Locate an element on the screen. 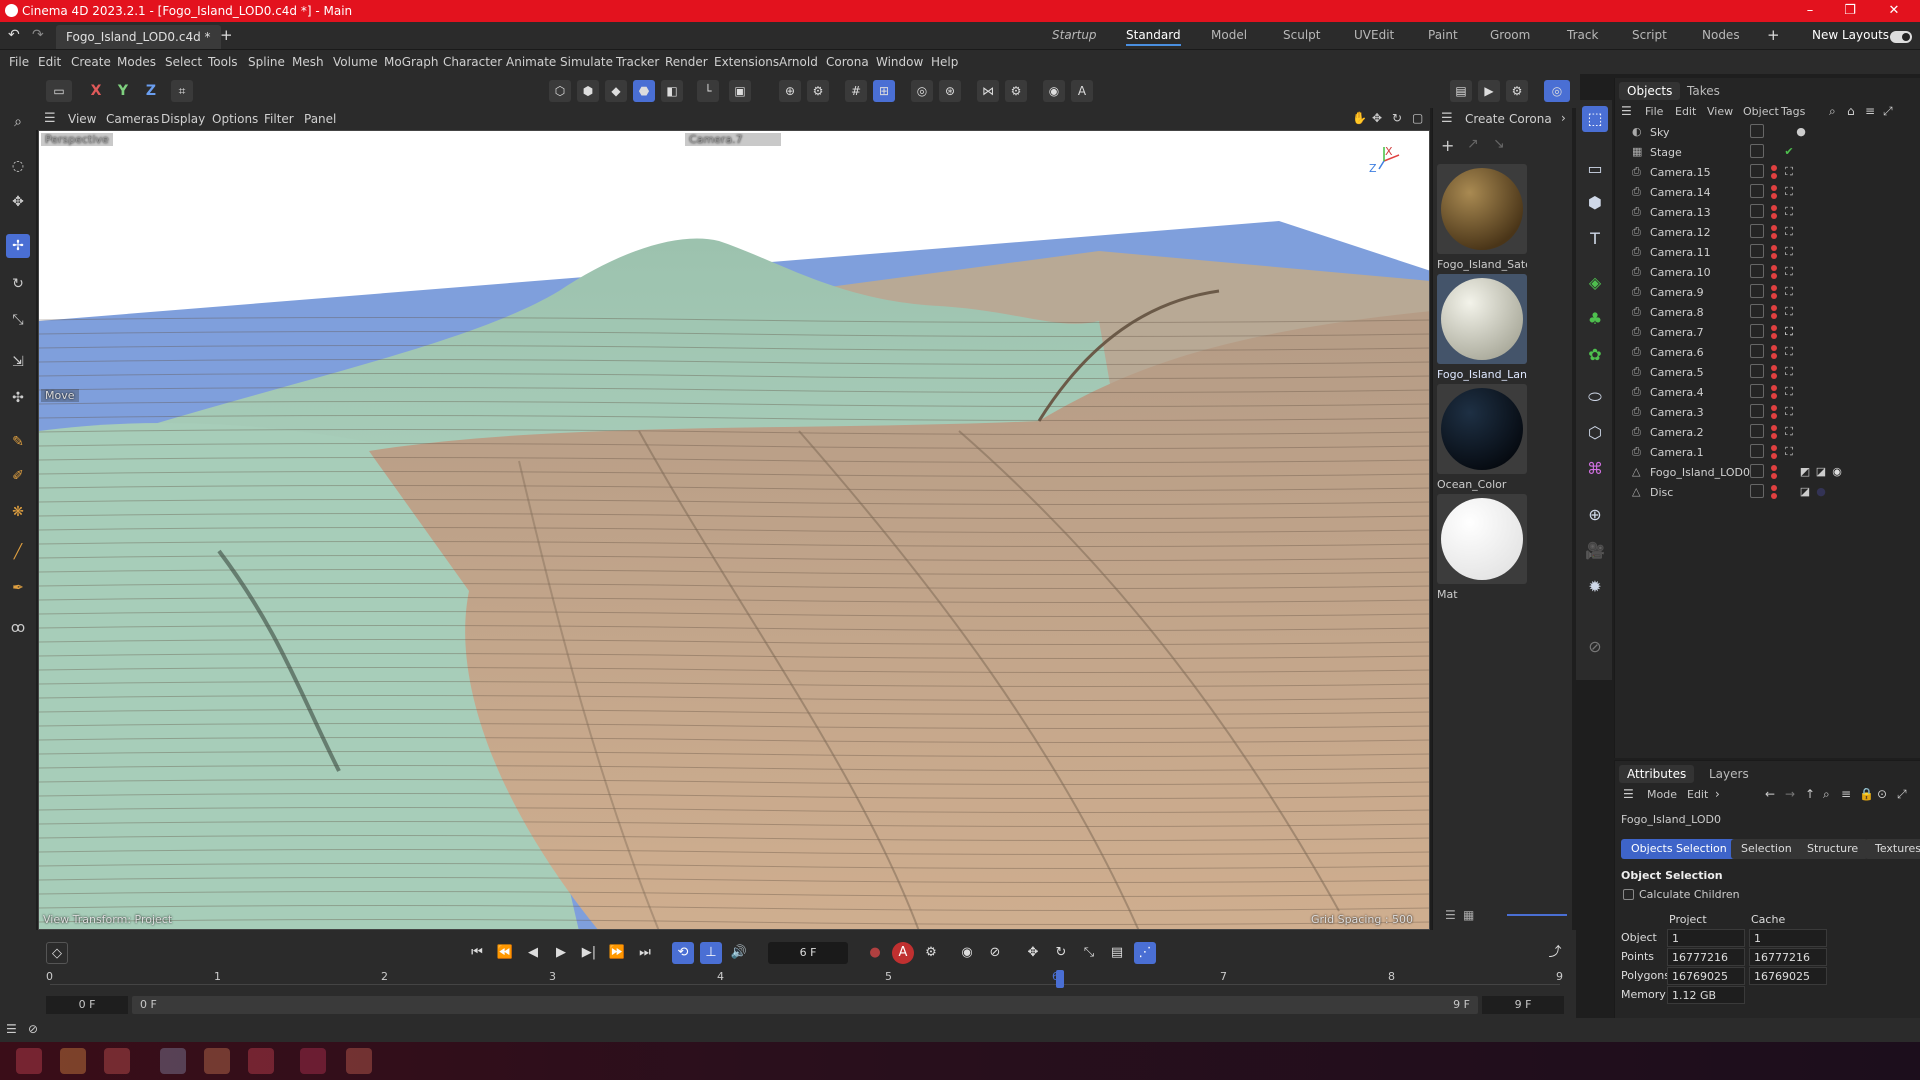  viewport-hamburger-icon: ☰ is located at coordinates (50, 118).